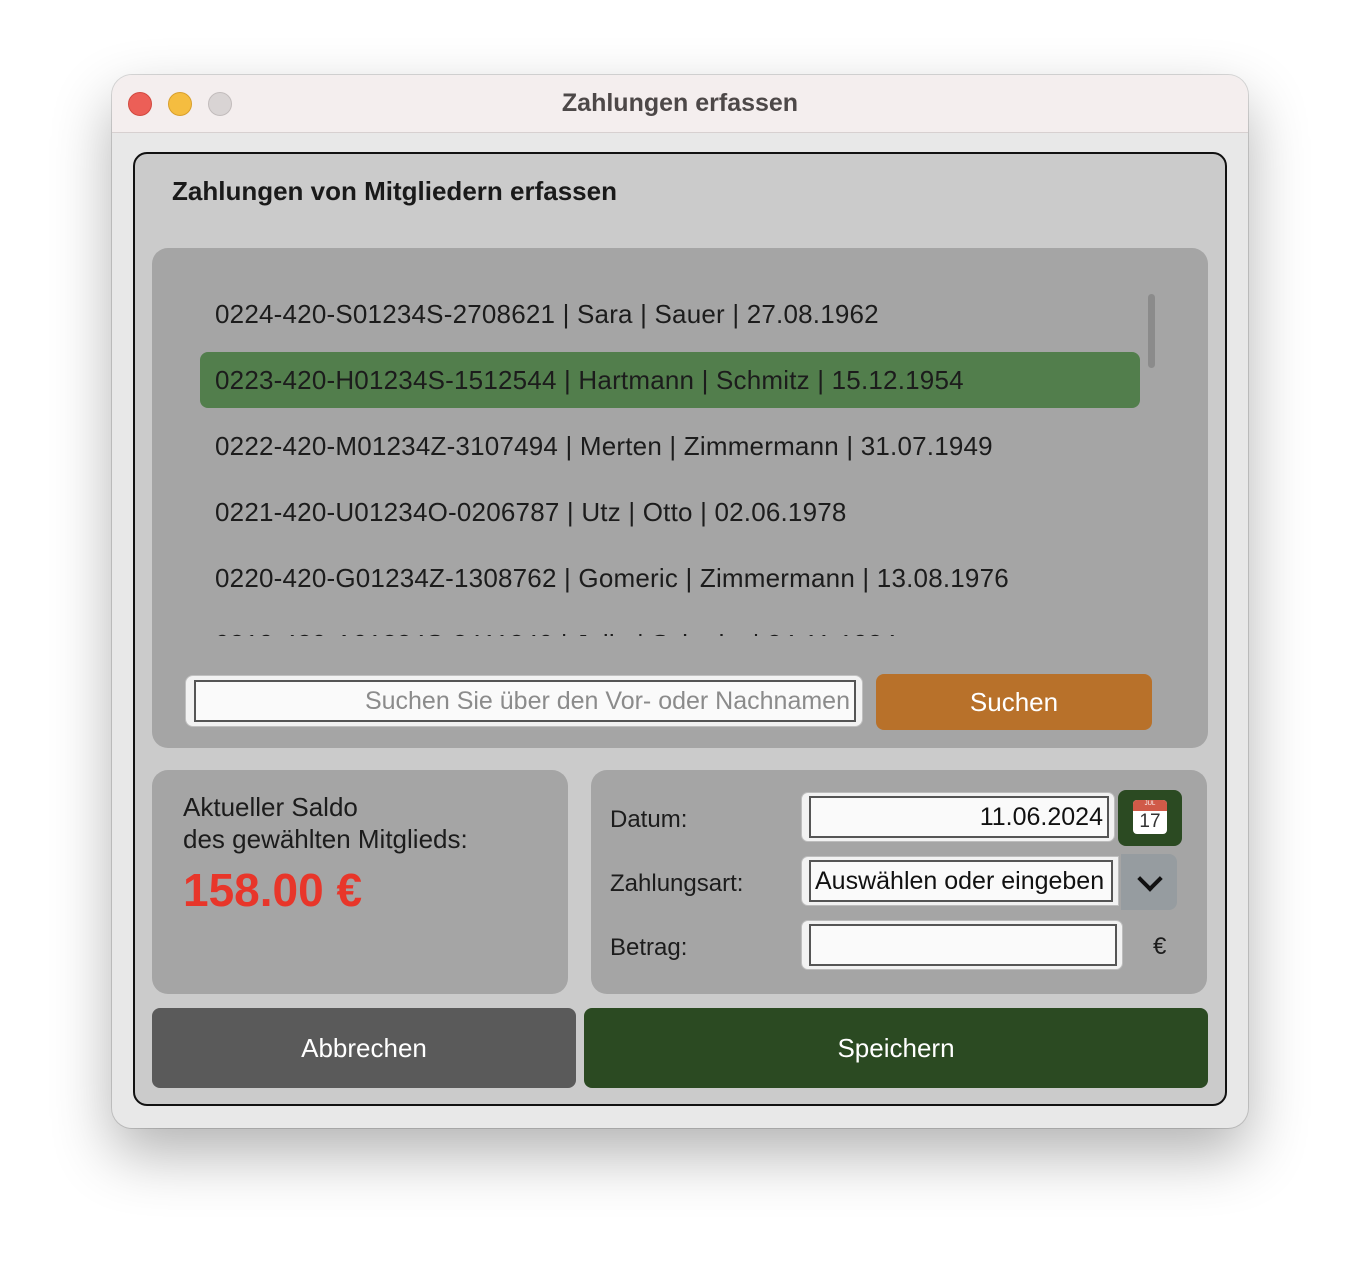 The height and width of the screenshot is (1276, 1360). I want to click on date-label: Datum:, so click(649, 819).